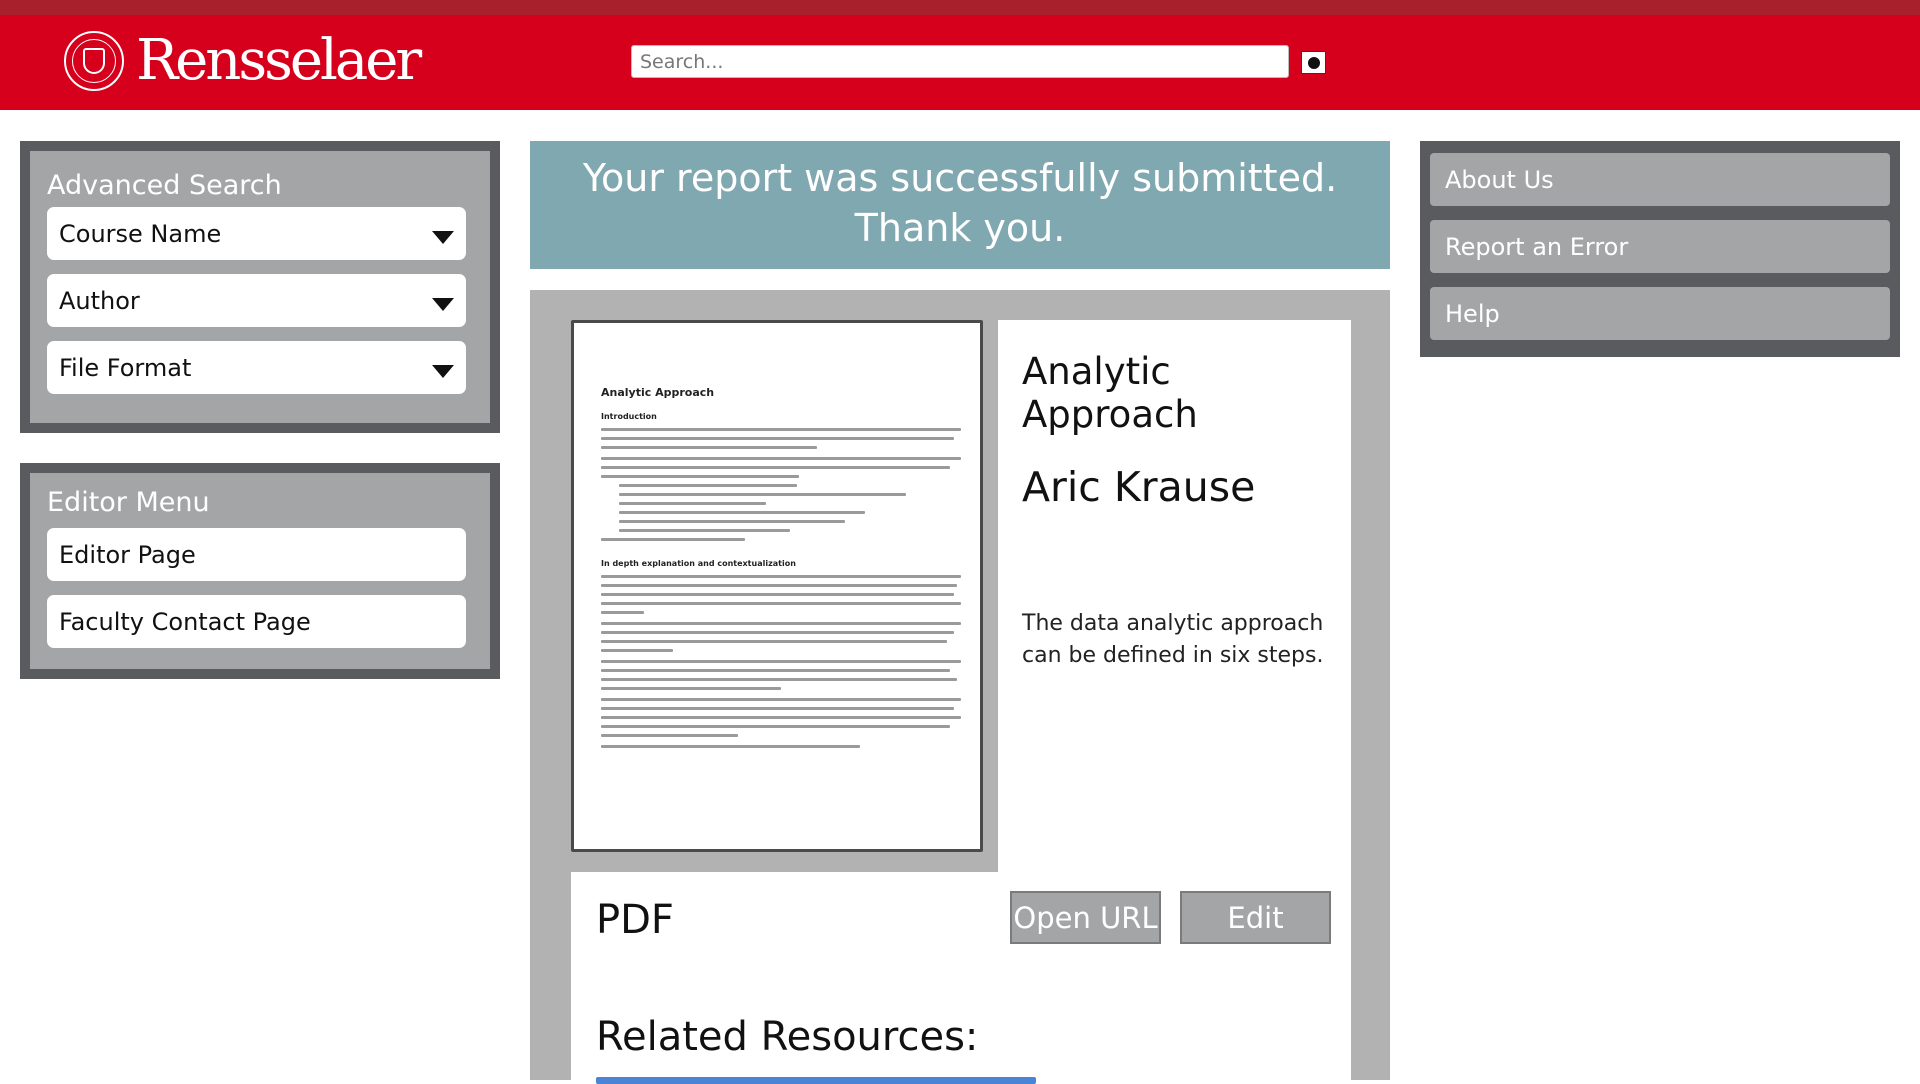 The image size is (1920, 1084). I want to click on author-label: Author, so click(99, 300).